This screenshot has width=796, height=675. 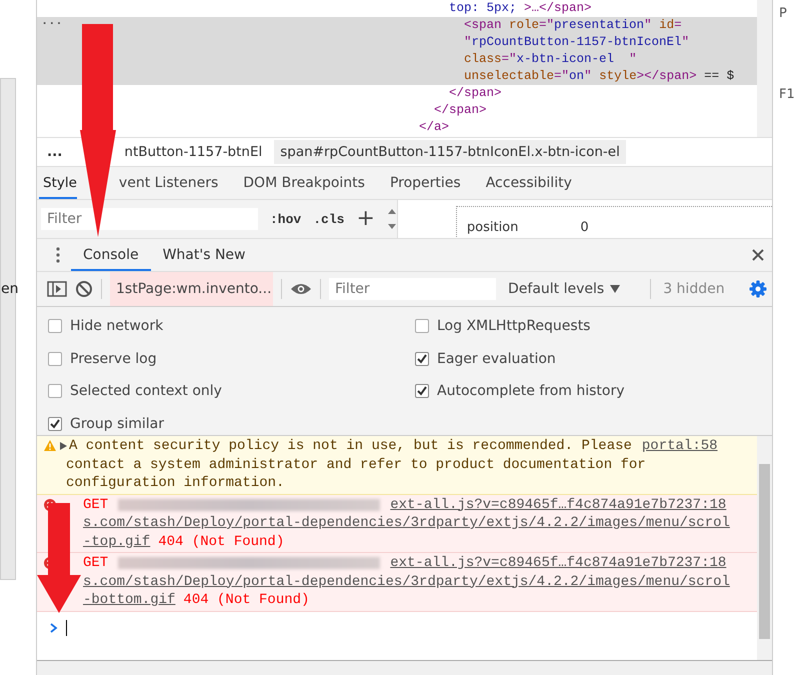 What do you see at coordinates (117, 424) in the screenshot?
I see `checkbox-label: Group similar` at bounding box center [117, 424].